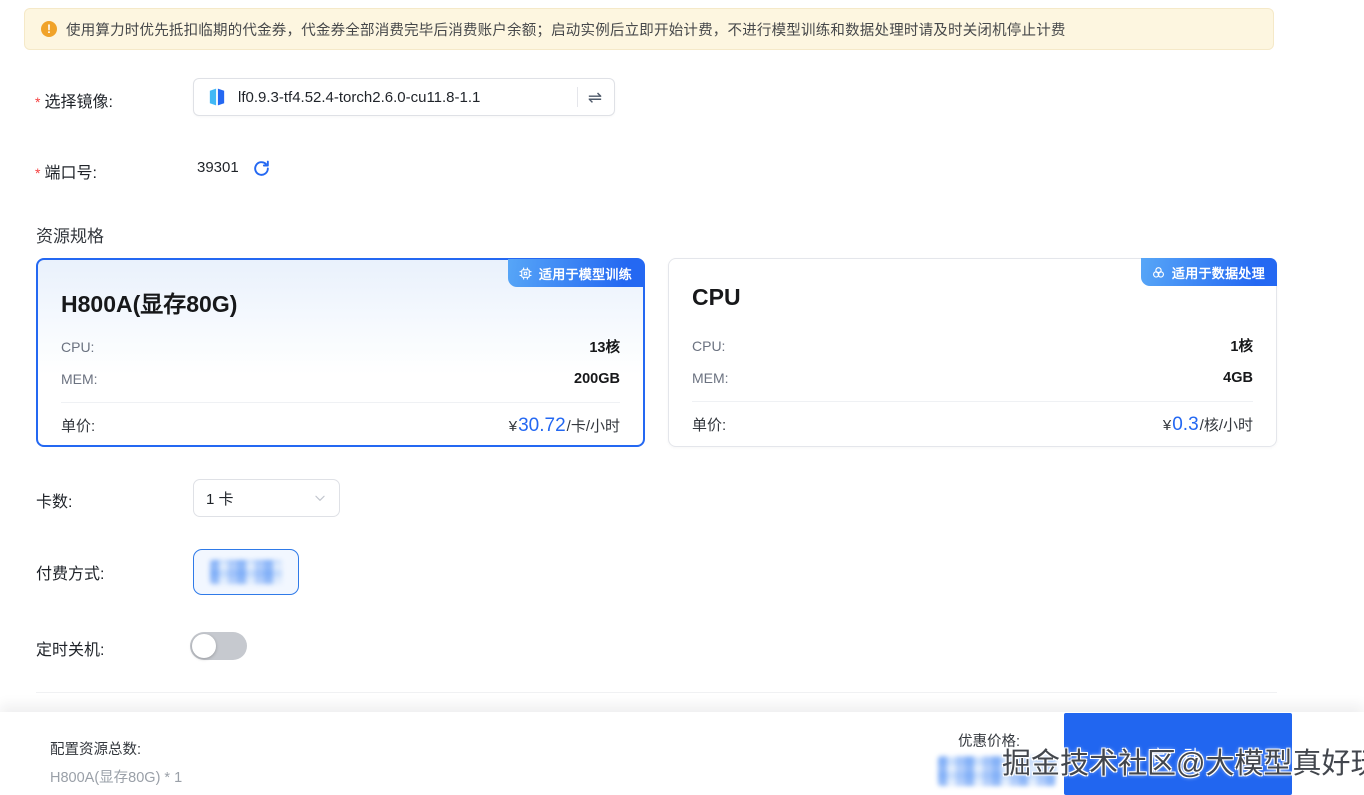  What do you see at coordinates (1218, 273) in the screenshot?
I see `badge-label: 适用于数据处理` at bounding box center [1218, 273].